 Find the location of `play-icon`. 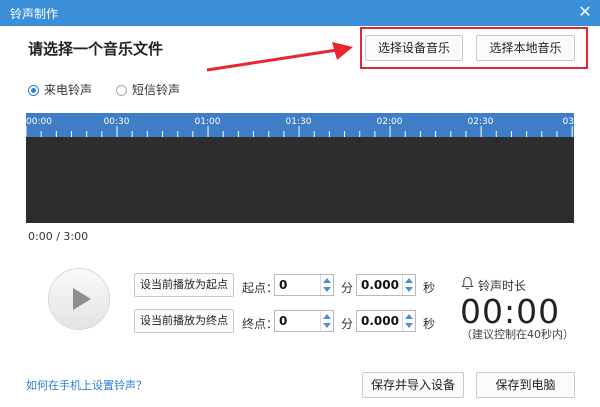

play-icon is located at coordinates (82, 299).